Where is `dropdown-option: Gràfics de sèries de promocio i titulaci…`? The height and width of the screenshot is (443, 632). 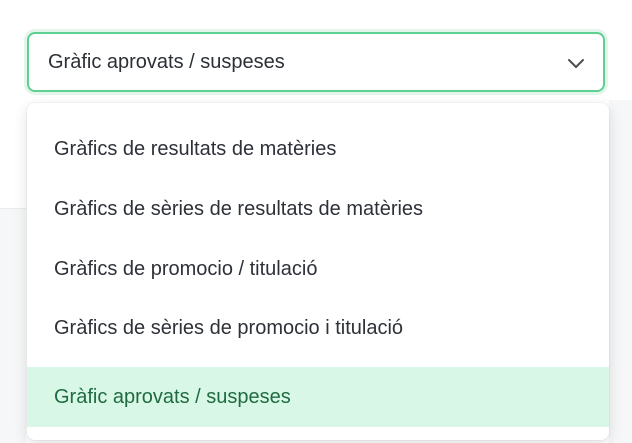 dropdown-option: Gràfics de sèries de promocio i titulaci… is located at coordinates (318, 328).